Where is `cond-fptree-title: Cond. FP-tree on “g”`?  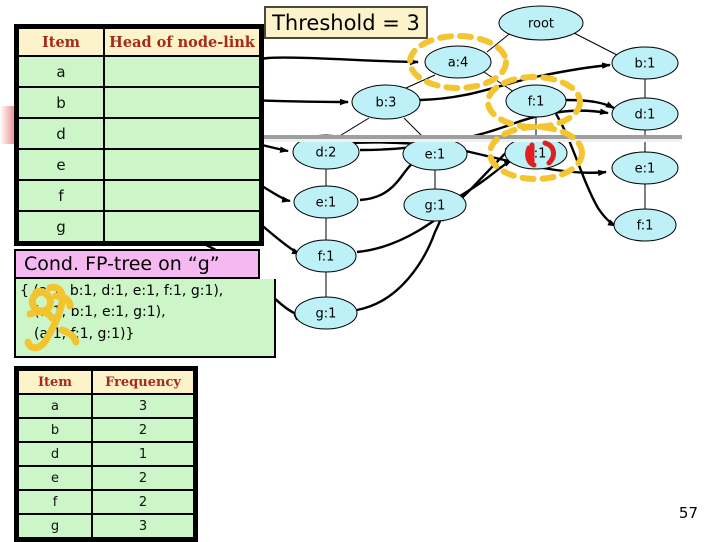 cond-fptree-title: Cond. FP-tree on “g” is located at coordinates (137, 264).